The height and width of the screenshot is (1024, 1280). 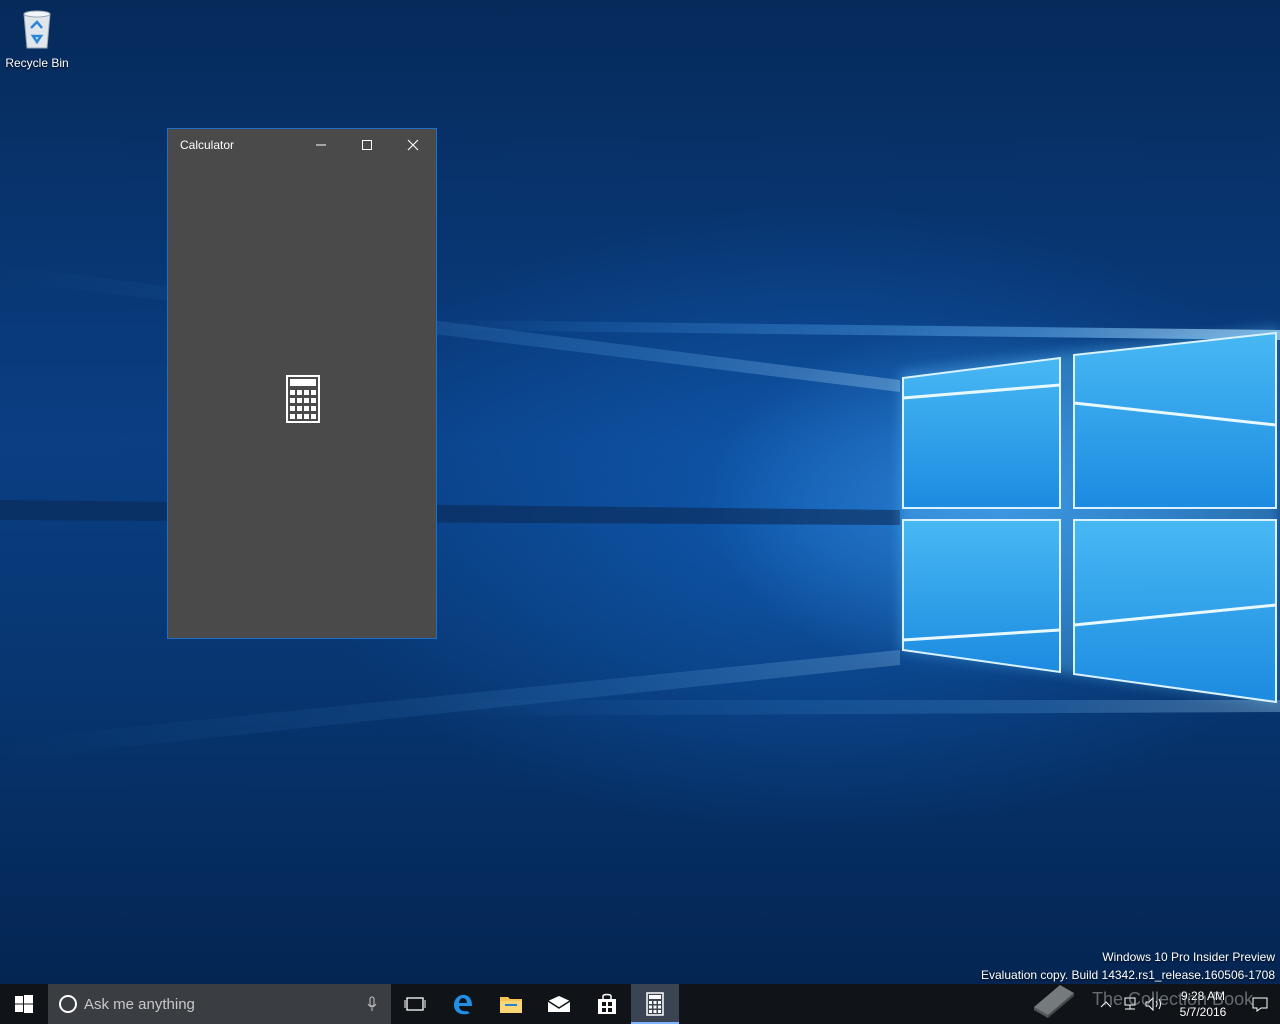 I want to click on maximize-button, so click(x=367, y=144).